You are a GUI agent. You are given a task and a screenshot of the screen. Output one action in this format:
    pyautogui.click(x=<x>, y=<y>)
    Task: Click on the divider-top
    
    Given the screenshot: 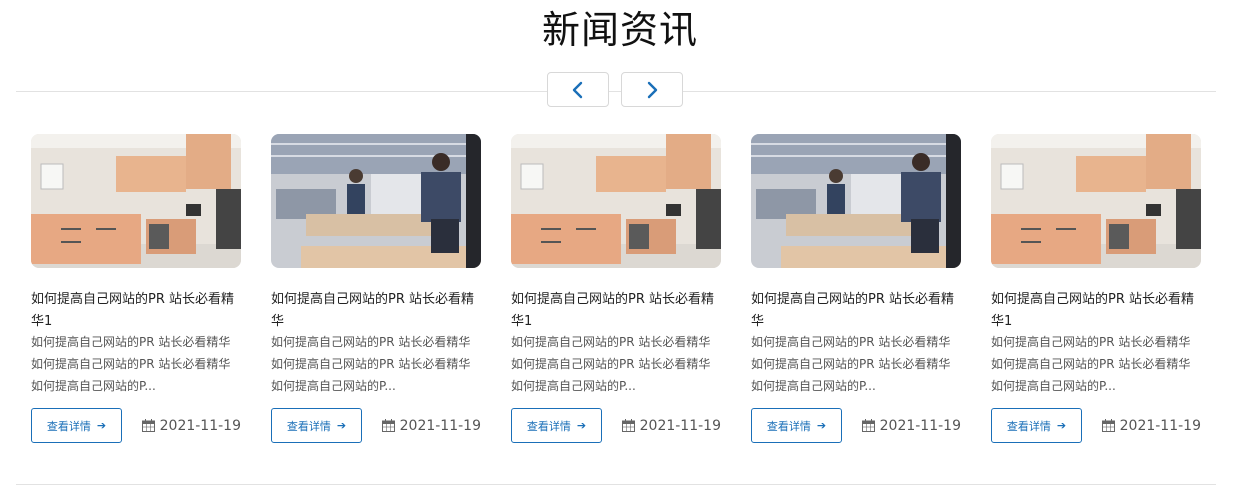 What is the action you would take?
    pyautogui.click(x=616, y=91)
    